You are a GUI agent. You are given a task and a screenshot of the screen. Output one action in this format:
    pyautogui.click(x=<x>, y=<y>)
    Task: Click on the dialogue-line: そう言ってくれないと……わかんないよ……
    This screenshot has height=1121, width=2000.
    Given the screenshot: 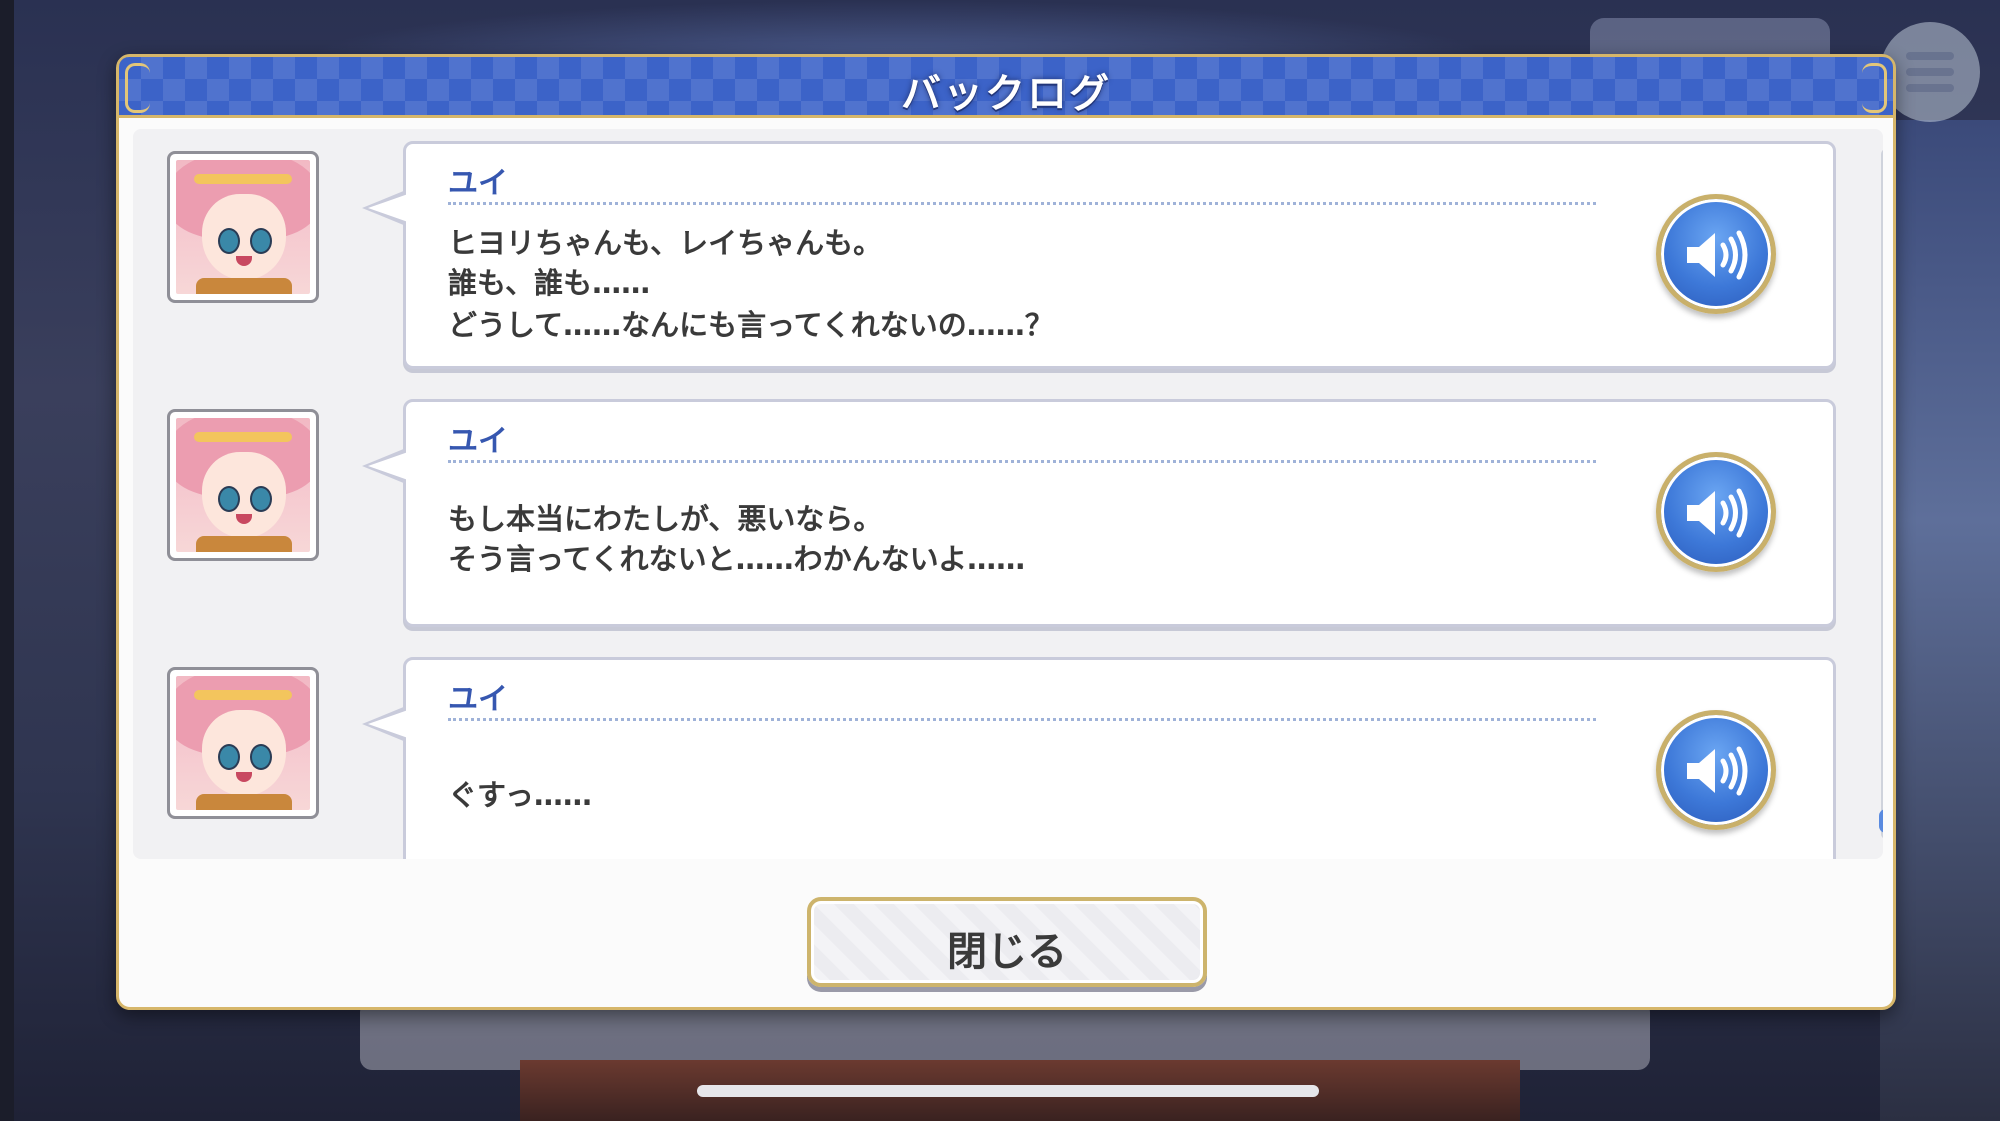 What is the action you would take?
    pyautogui.click(x=737, y=559)
    